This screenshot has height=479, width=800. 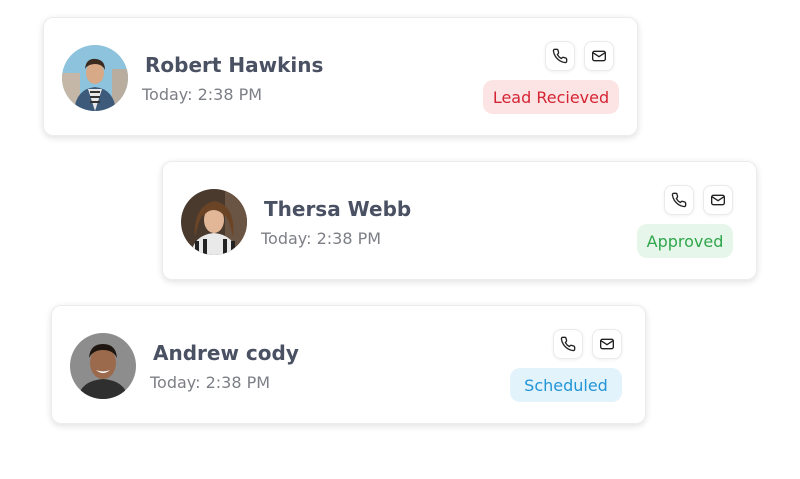 What do you see at coordinates (226, 353) in the screenshot?
I see `contact-name: Andrew cody` at bounding box center [226, 353].